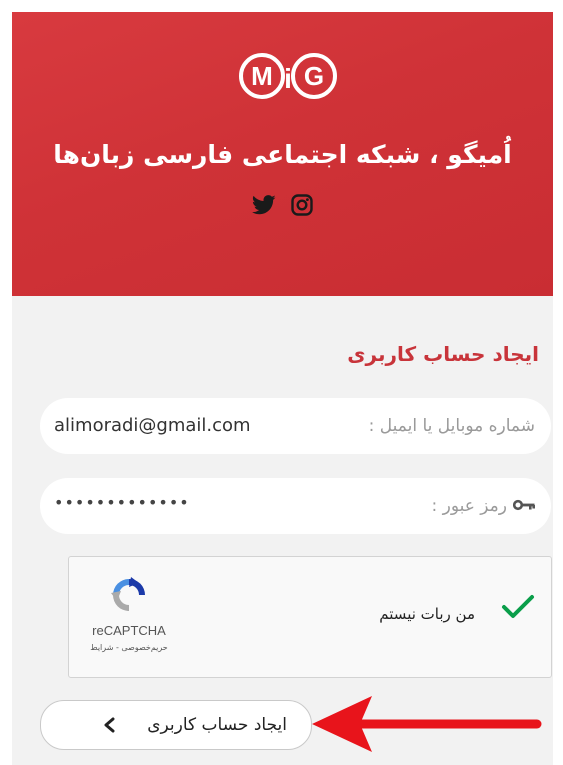 The height and width of the screenshot is (765, 563). What do you see at coordinates (122, 502) in the screenshot?
I see `password-value: •••••••••••••` at bounding box center [122, 502].